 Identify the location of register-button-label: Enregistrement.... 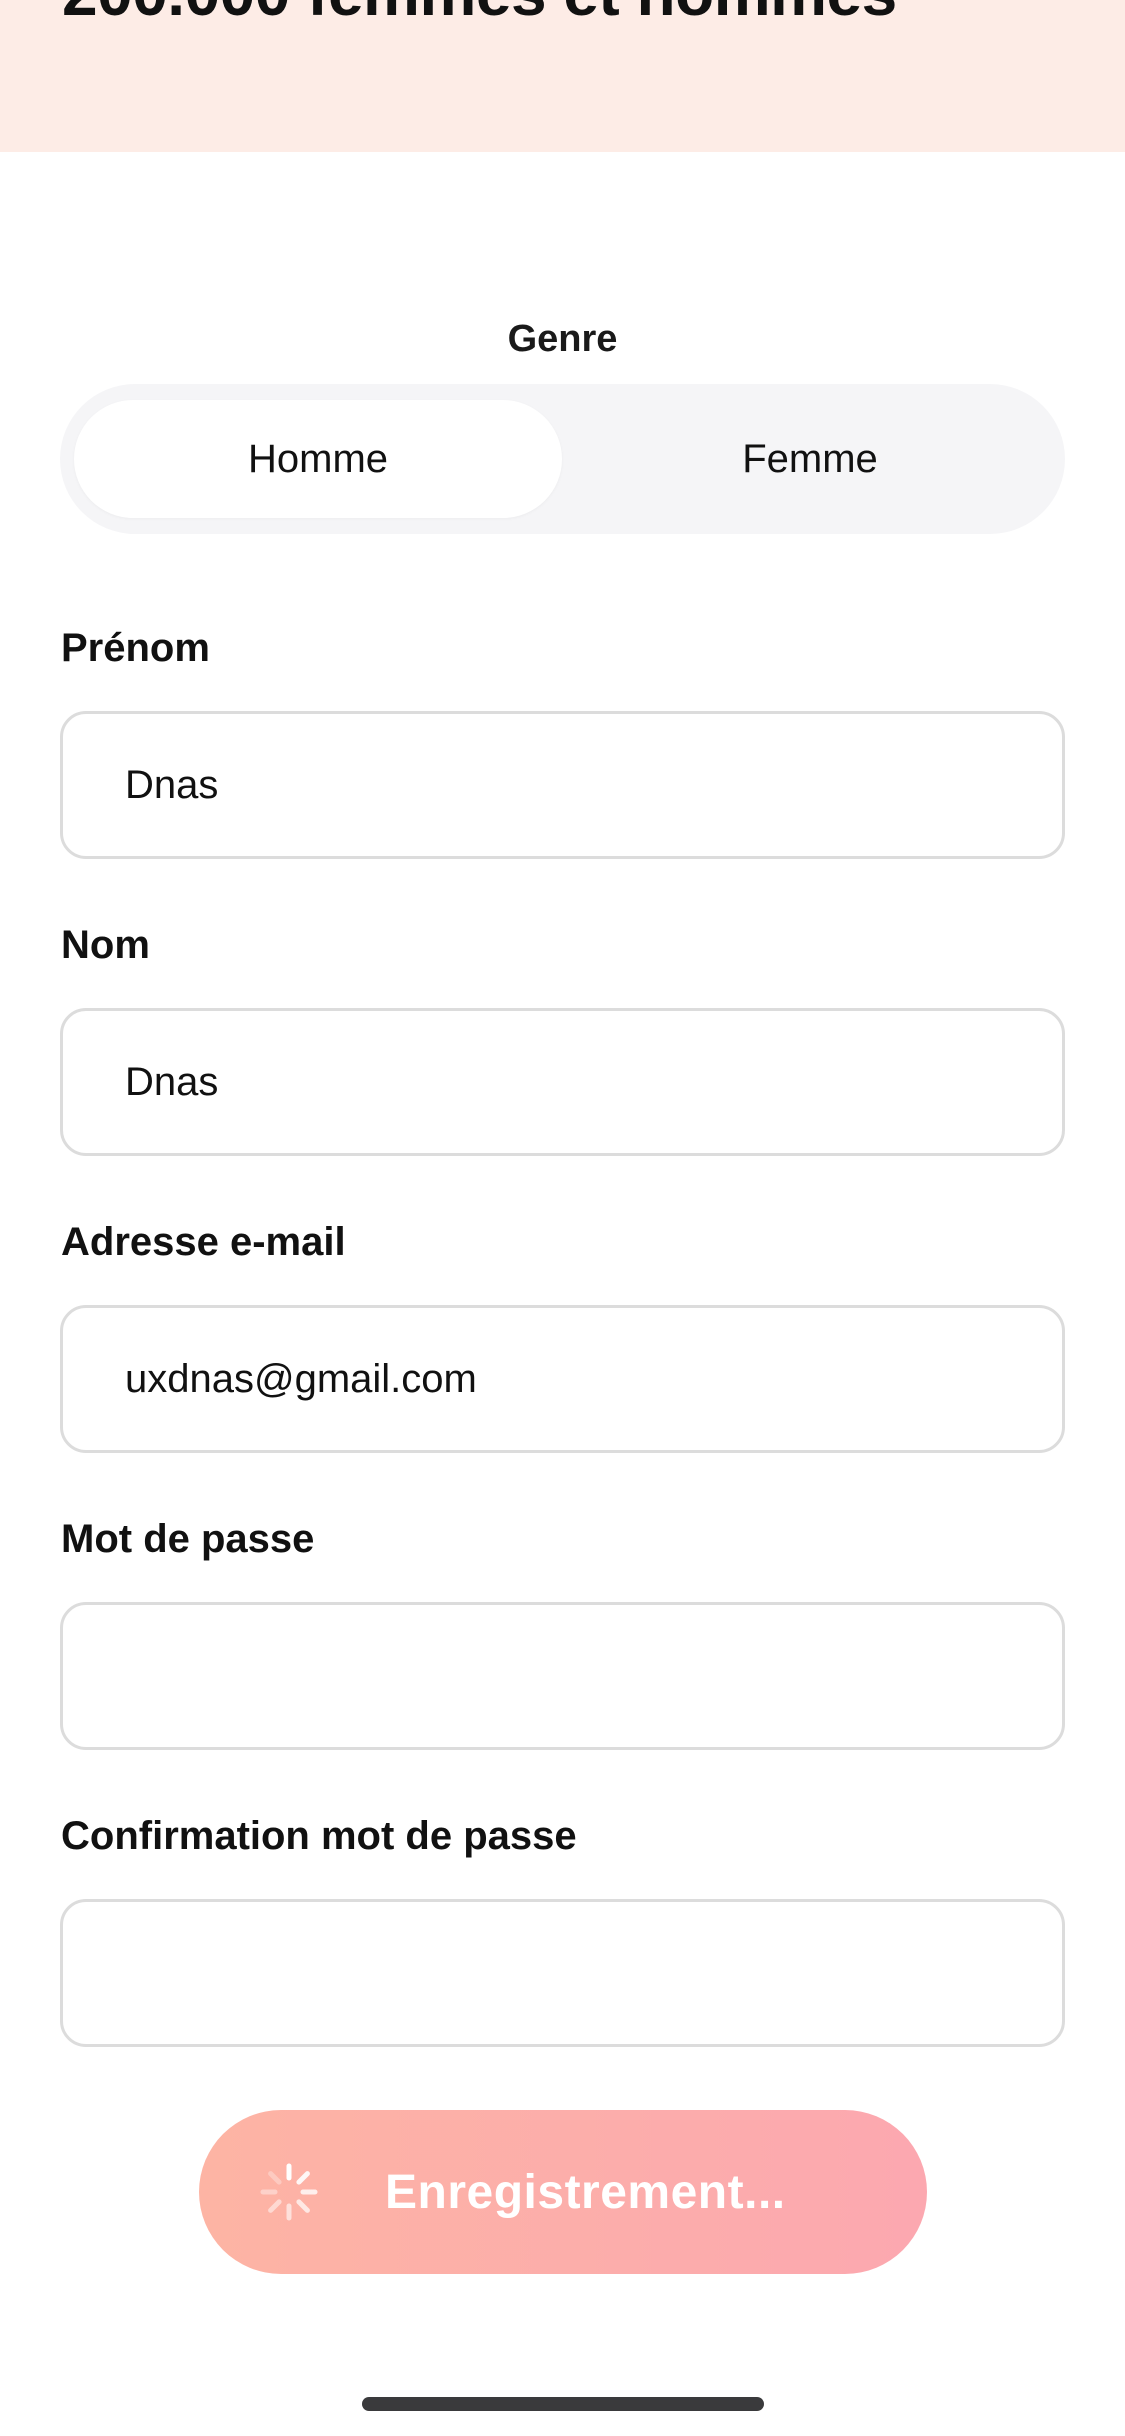
(585, 2192).